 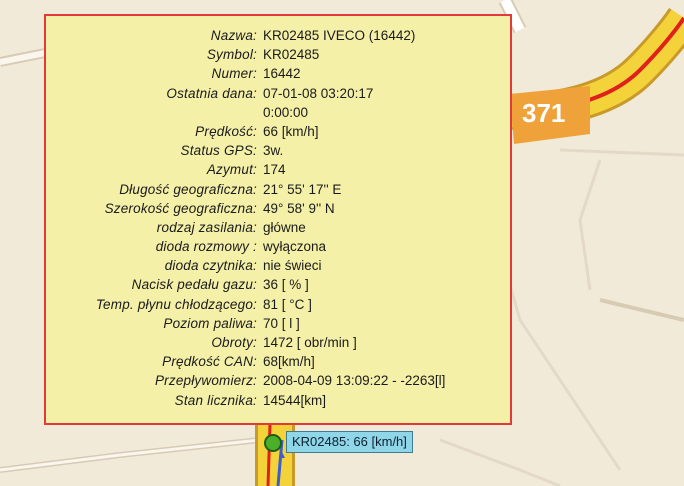 I want to click on tooltip-row-value: 07-01-08 03:20:17, so click(x=318, y=93).